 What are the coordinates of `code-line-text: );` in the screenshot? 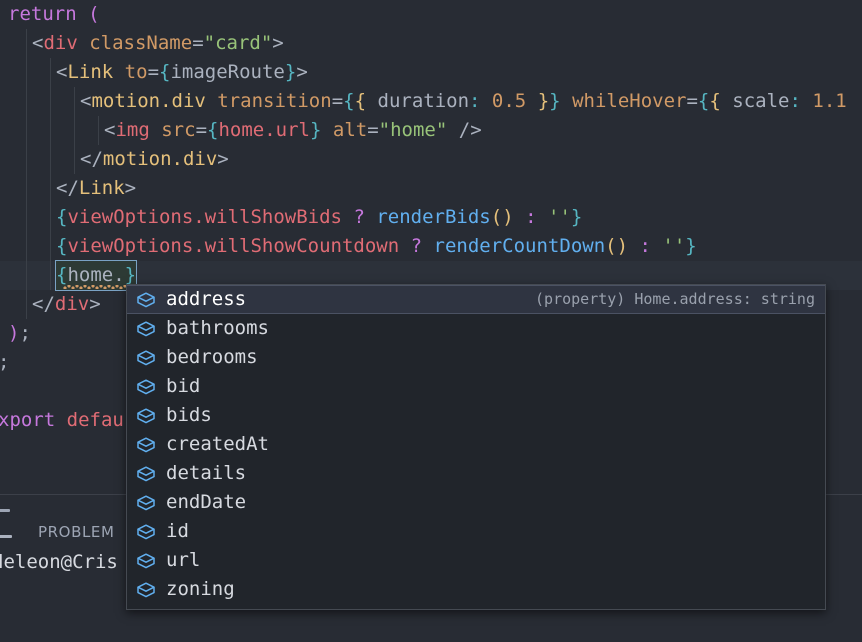 It's located at (19, 333).